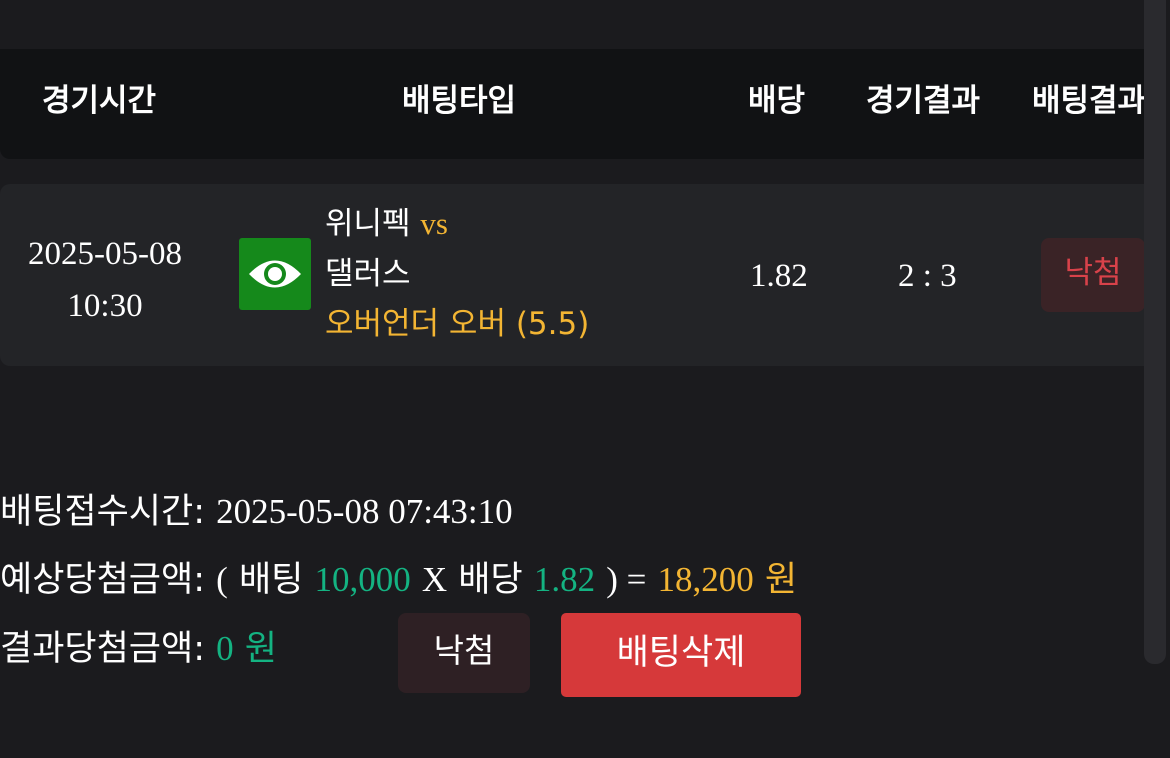 The width and height of the screenshot is (1170, 758). I want to click on home-team: 위니펙, so click(368, 224).